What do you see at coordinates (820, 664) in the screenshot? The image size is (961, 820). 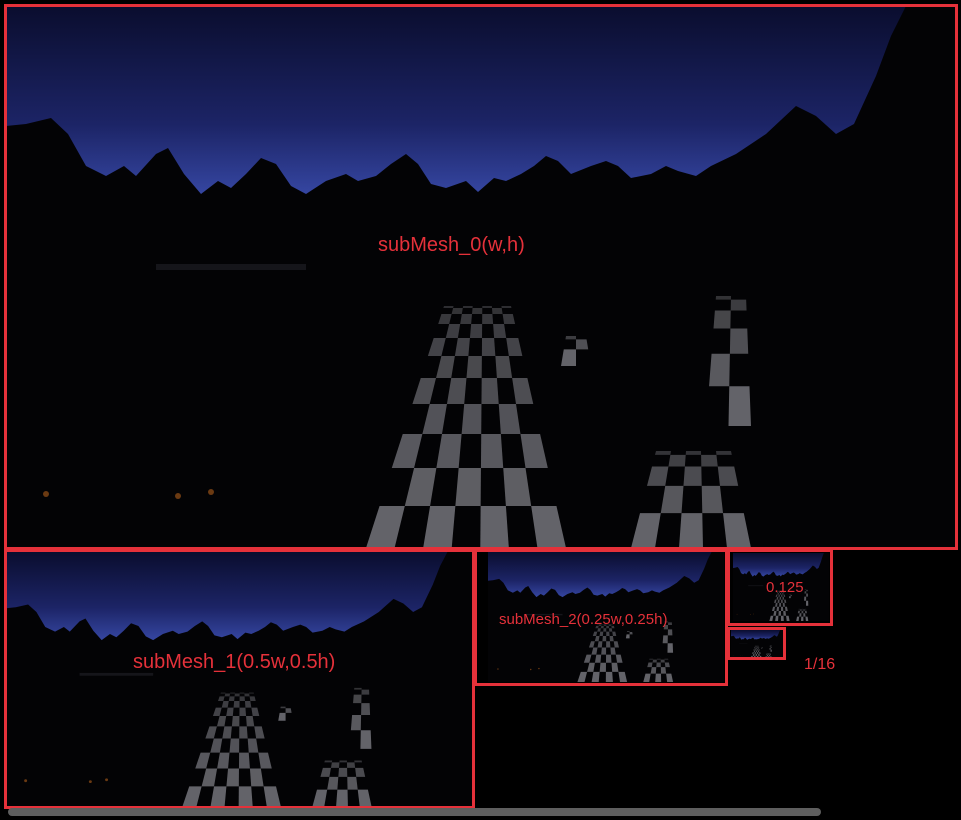 I see `submesh-4-label: 1/16` at bounding box center [820, 664].